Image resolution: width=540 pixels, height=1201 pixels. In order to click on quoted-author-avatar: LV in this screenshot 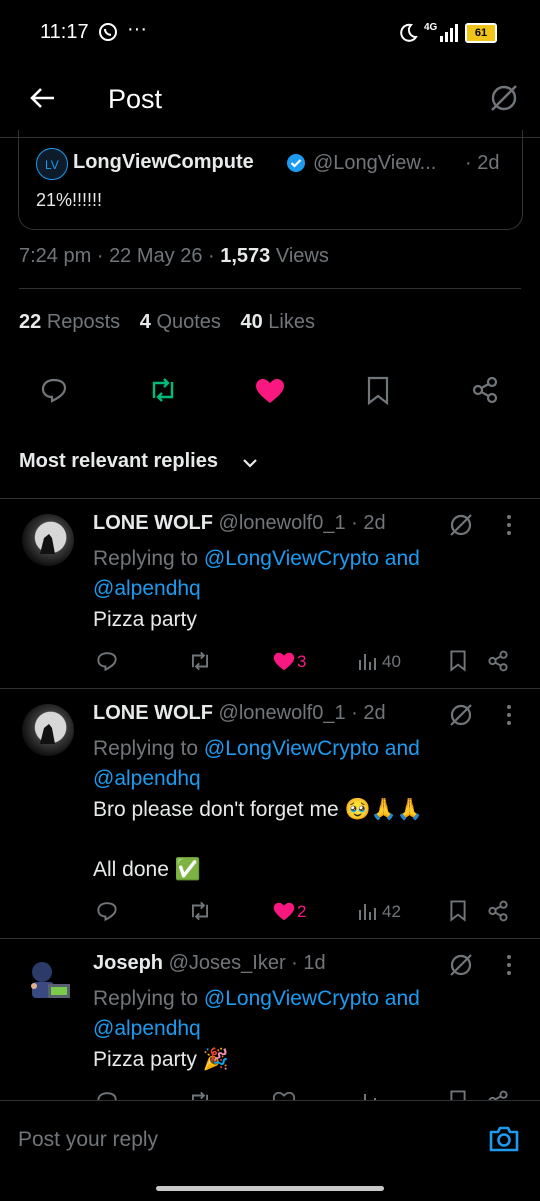, I will do `click(52, 164)`.